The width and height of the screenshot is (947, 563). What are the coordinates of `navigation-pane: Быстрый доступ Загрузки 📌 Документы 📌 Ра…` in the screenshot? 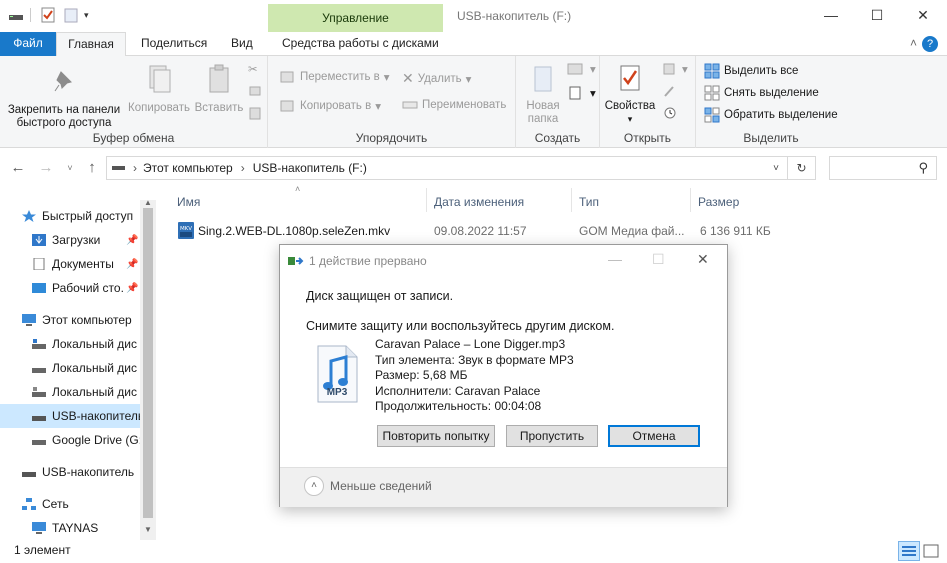 It's located at (78, 369).